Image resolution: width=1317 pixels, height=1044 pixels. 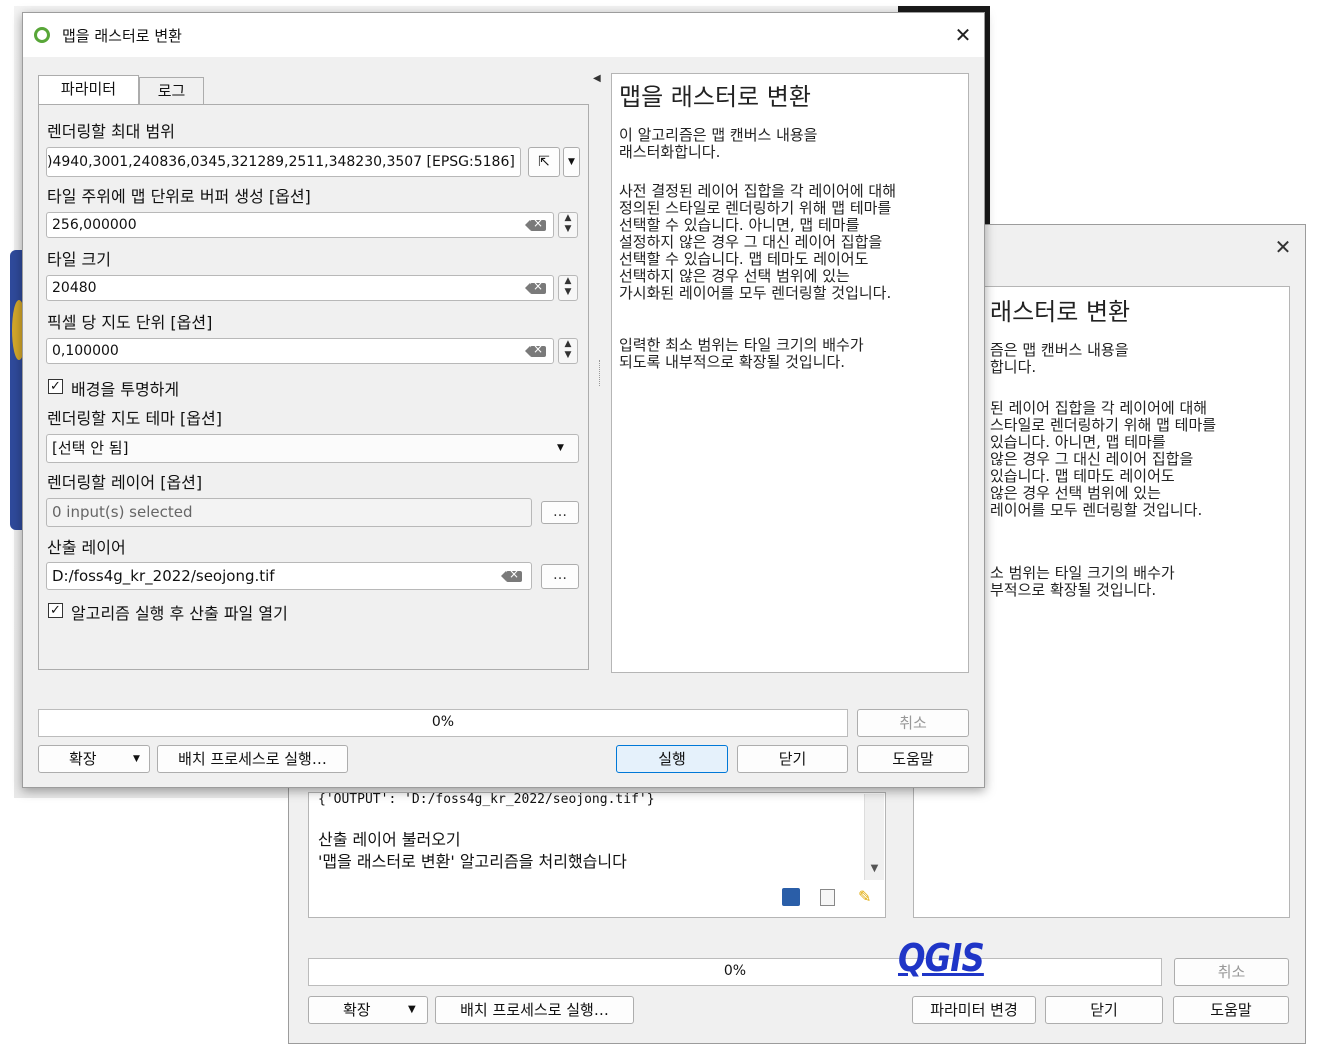 What do you see at coordinates (171, 91) in the screenshot?
I see `tab-log: 로그` at bounding box center [171, 91].